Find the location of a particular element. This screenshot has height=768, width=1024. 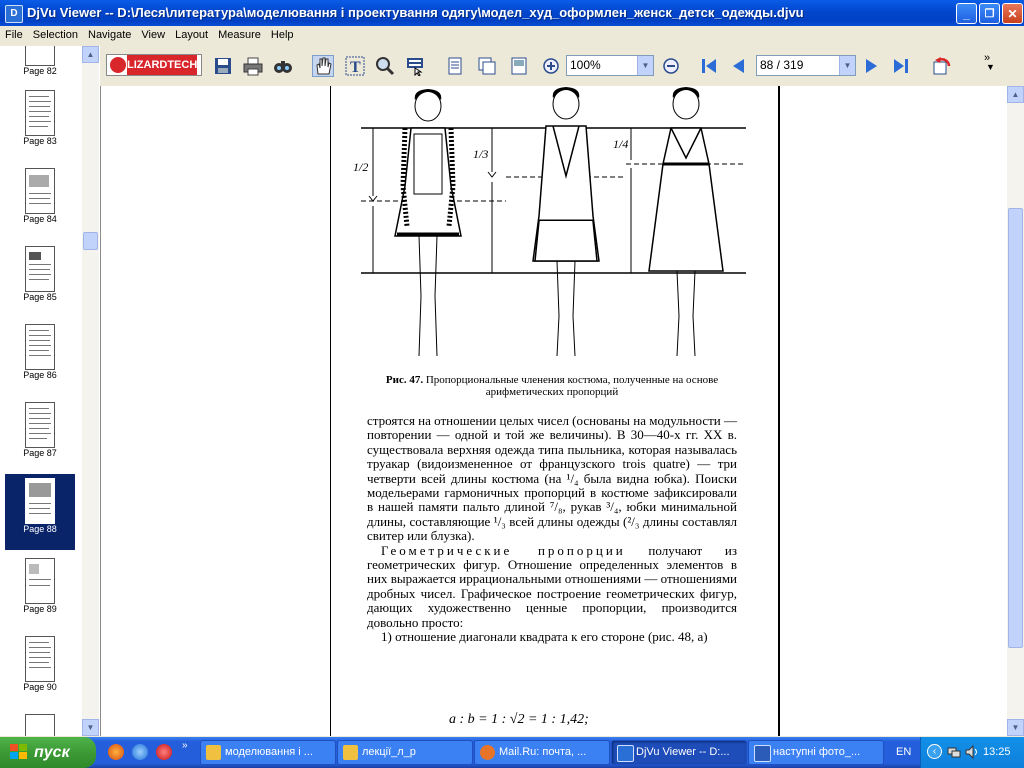

rectangle-select-button is located at coordinates (415, 66).